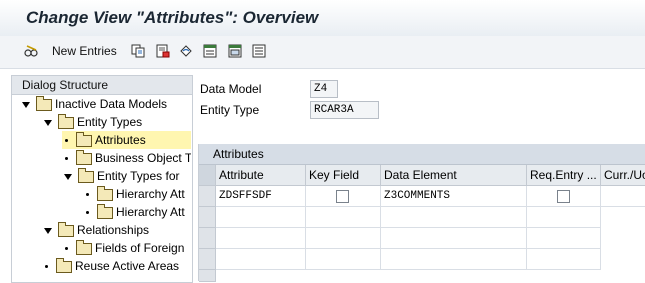 The width and height of the screenshot is (645, 283). Describe the element at coordinates (126, 248) in the screenshot. I see `tree-item-fields-of-foreign: Fields of Foreign` at that location.